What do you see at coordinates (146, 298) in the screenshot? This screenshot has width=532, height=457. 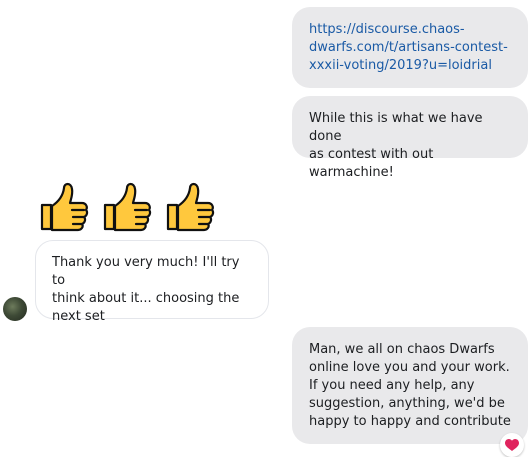 I see `message-line-2: think about it... choosing the` at bounding box center [146, 298].